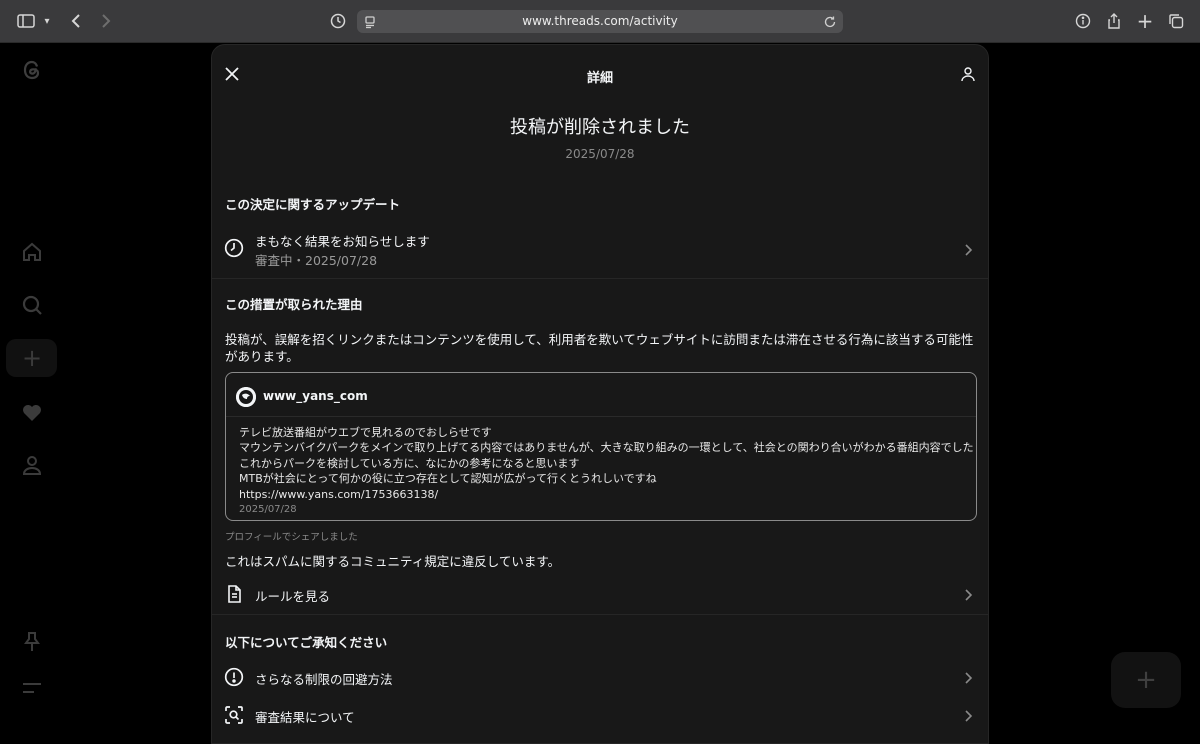  What do you see at coordinates (1114, 21) in the screenshot?
I see `share-icon` at bounding box center [1114, 21].